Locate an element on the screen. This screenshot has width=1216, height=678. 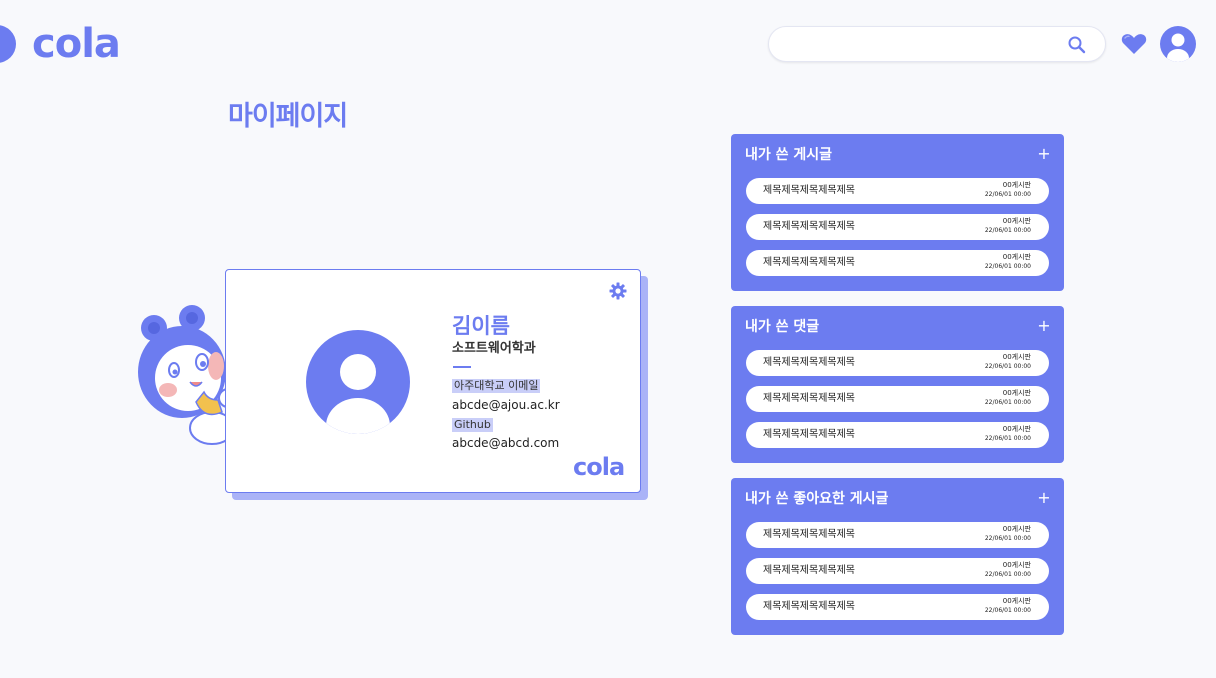
heart-icon is located at coordinates (1134, 44).